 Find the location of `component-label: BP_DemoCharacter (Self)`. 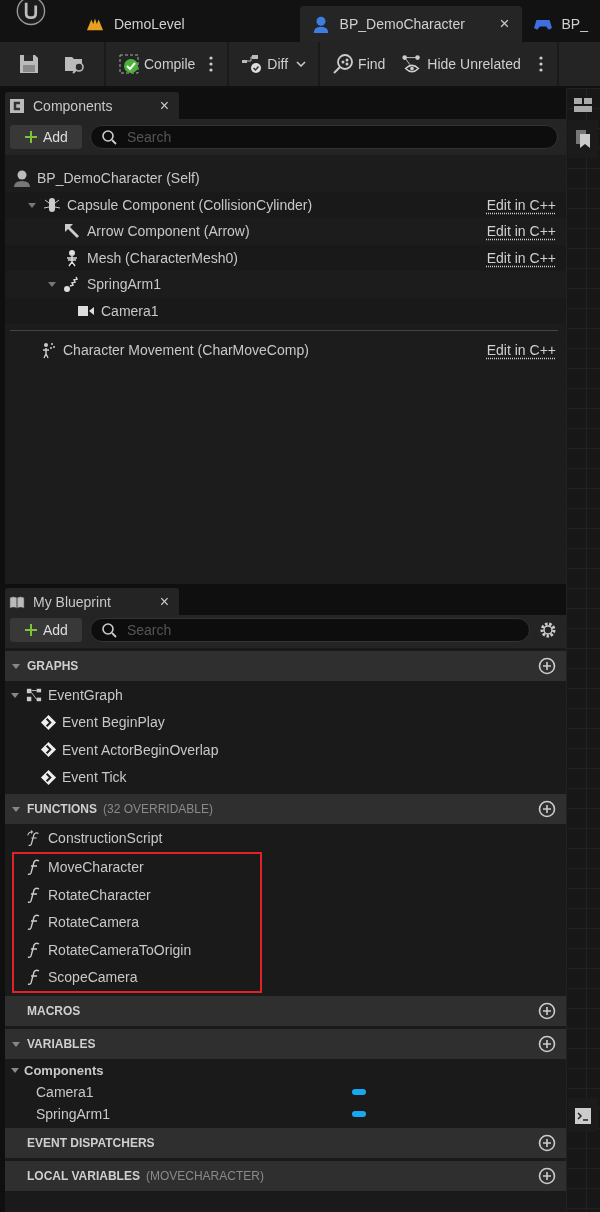

component-label: BP_DemoCharacter (Self) is located at coordinates (118, 178).